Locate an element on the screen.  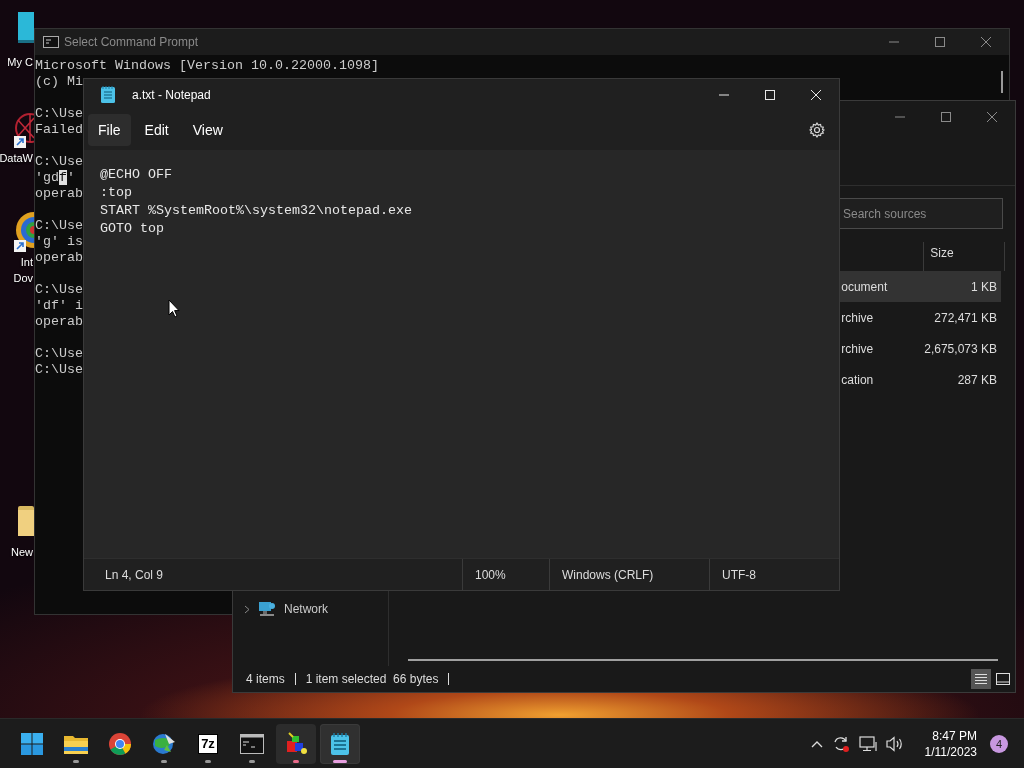
console-line: Failed is located at coordinates (59, 130).